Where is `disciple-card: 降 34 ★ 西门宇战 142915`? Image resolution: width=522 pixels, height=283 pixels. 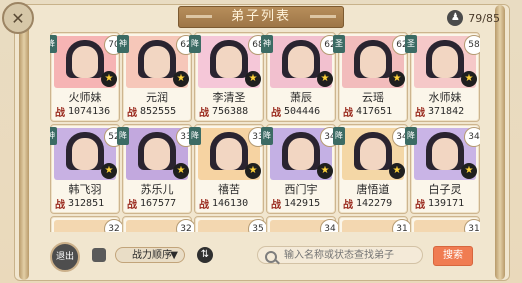 disciple-card: 降 34 ★ 西门宇战 142915 is located at coordinates (301, 169).